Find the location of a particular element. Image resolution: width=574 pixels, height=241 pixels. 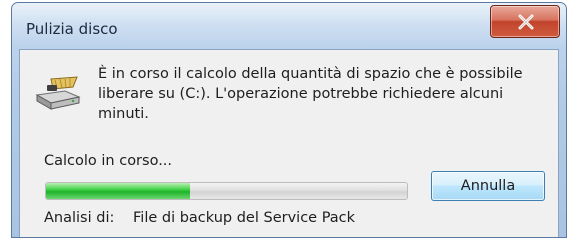

progress-bar is located at coordinates (226, 191).